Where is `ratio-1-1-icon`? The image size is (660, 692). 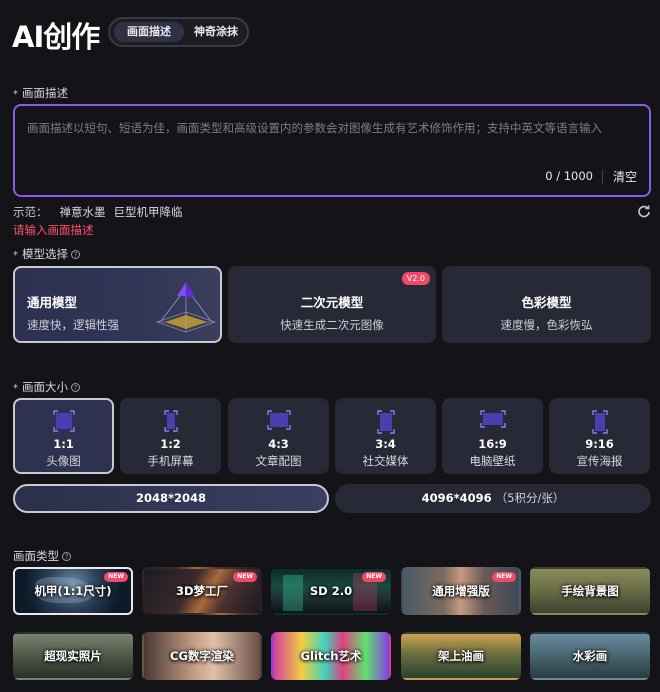 ratio-1-1-icon is located at coordinates (63, 422).